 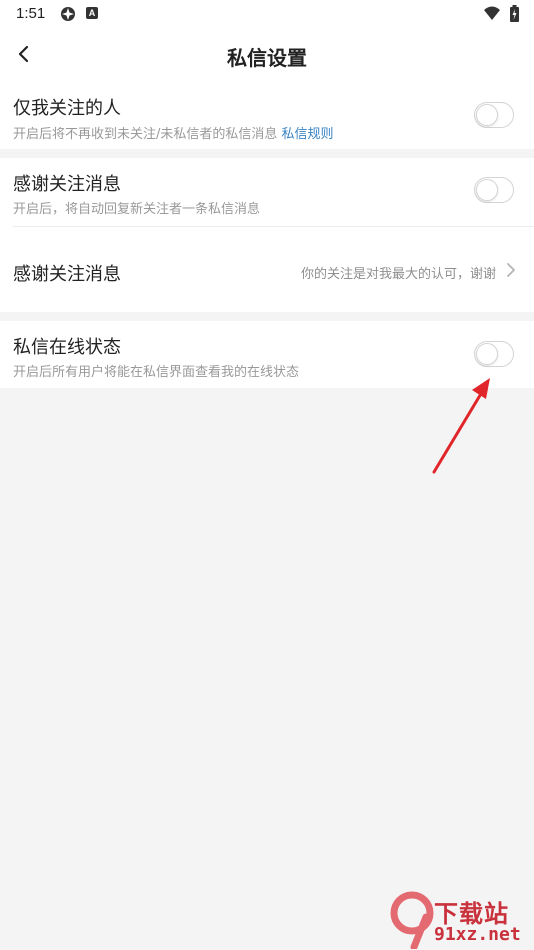 What do you see at coordinates (461, 426) in the screenshot?
I see `annotation-arrow-icon` at bounding box center [461, 426].